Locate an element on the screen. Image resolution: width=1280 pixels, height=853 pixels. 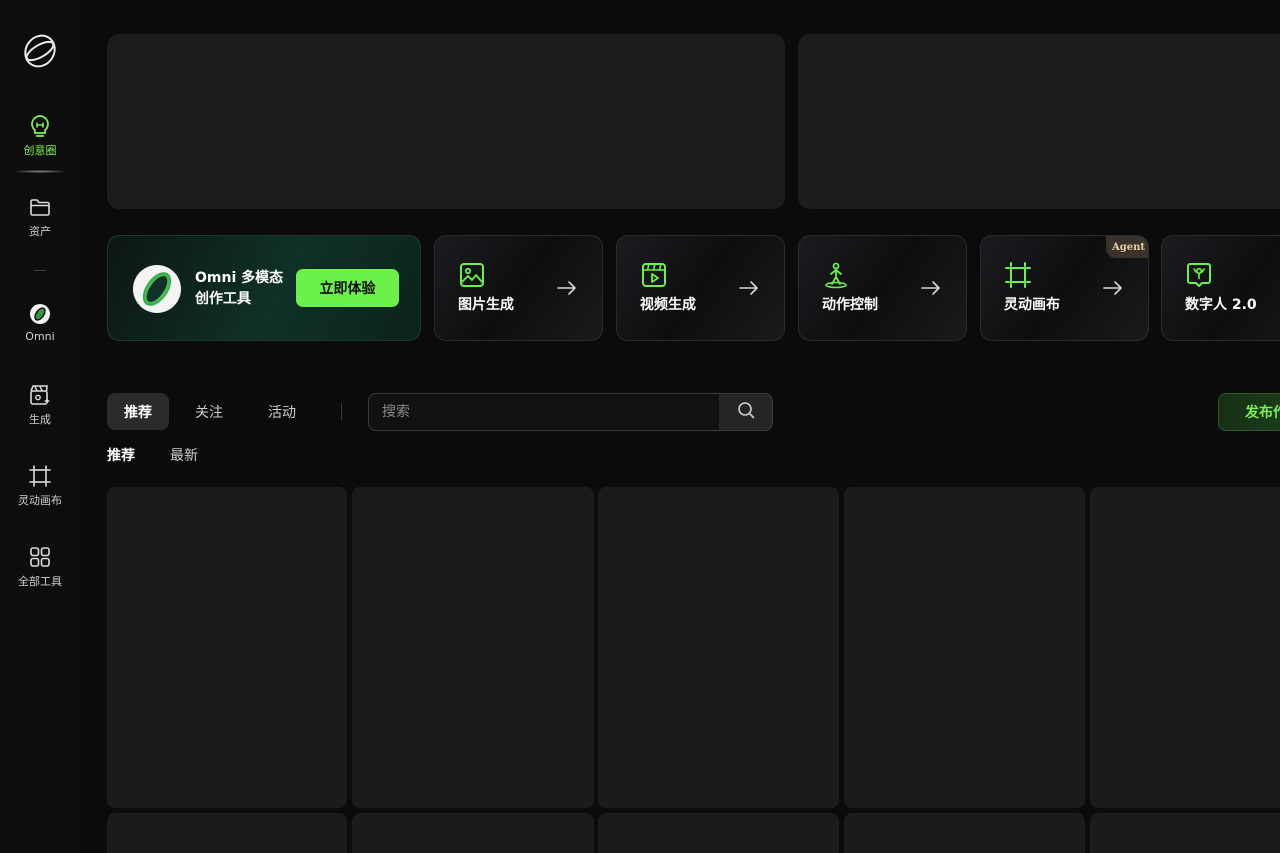
search-input is located at coordinates (544, 412).